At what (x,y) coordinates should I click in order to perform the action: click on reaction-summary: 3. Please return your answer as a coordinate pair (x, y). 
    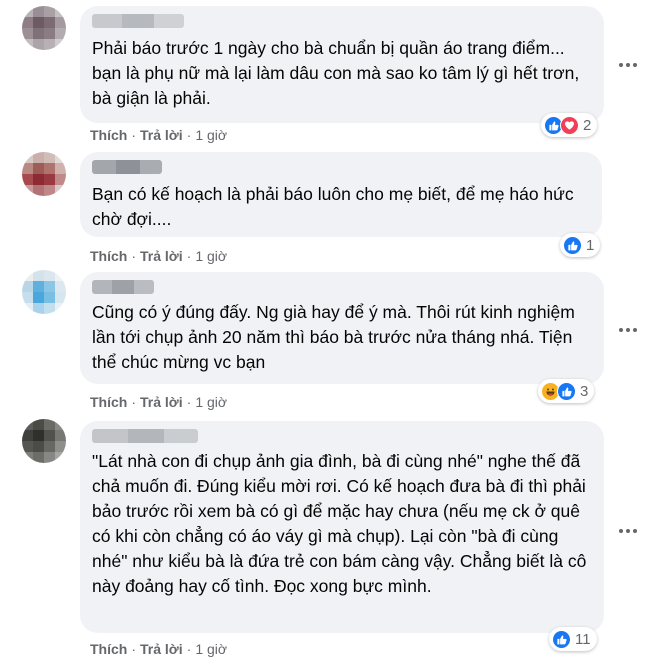
    Looking at the image, I should click on (566, 391).